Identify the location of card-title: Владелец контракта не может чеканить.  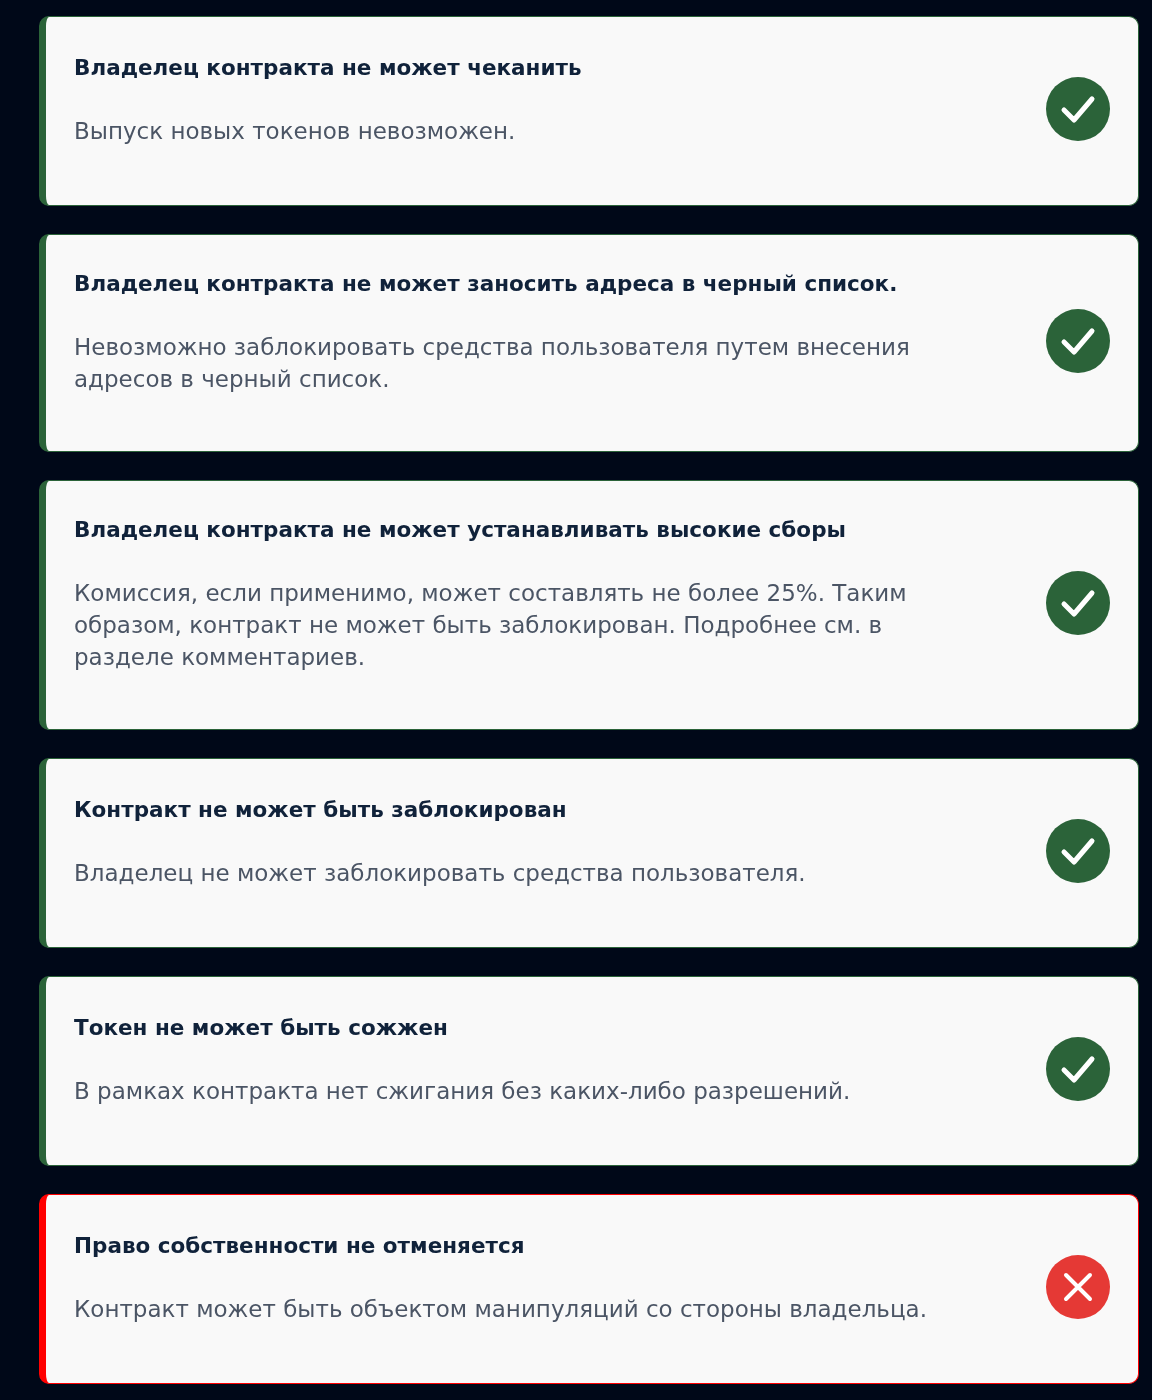
(328, 68).